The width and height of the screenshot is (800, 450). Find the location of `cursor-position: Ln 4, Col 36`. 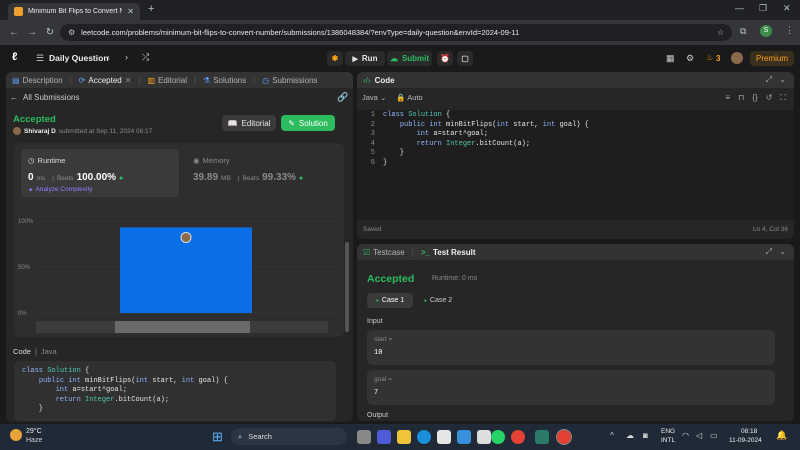

cursor-position: Ln 4, Col 36 is located at coordinates (770, 229).